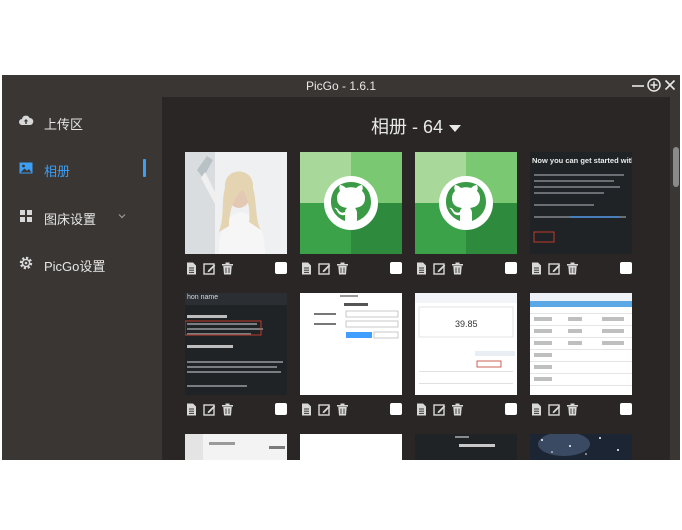  I want to click on thumb-text: hon name, so click(203, 297).